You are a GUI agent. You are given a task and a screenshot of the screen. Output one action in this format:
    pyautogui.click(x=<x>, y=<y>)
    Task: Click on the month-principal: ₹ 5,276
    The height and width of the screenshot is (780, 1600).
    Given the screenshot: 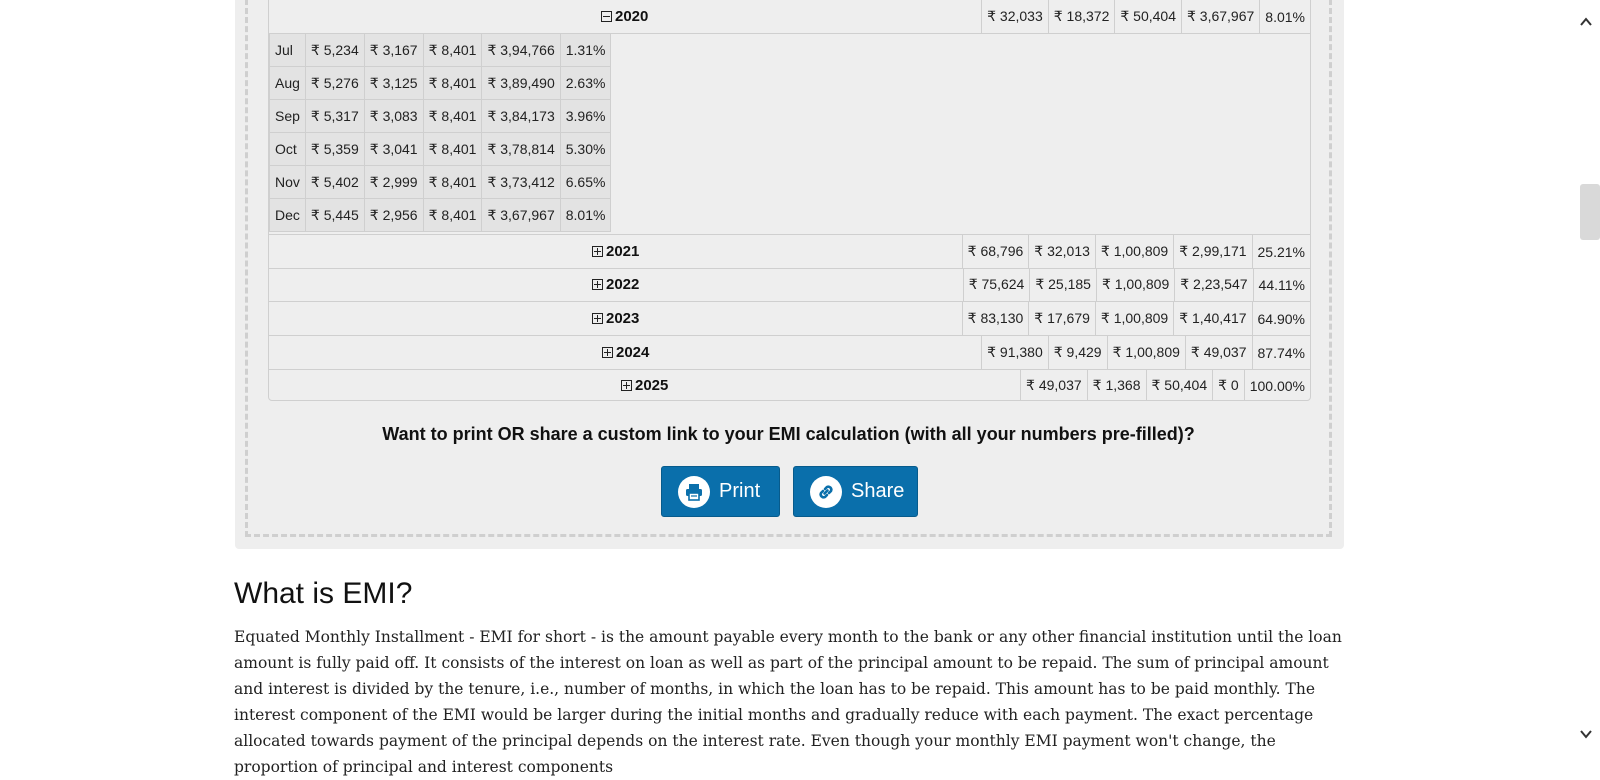 What is the action you would take?
    pyautogui.click(x=334, y=83)
    